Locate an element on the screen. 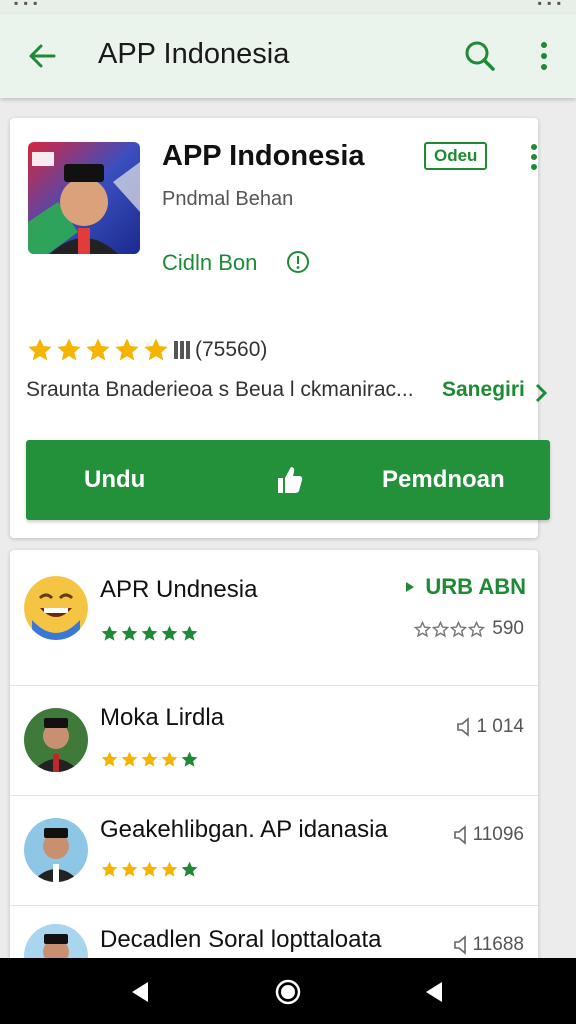  list-item-name: Decadlen Soral lopttaloata is located at coordinates (241, 939).